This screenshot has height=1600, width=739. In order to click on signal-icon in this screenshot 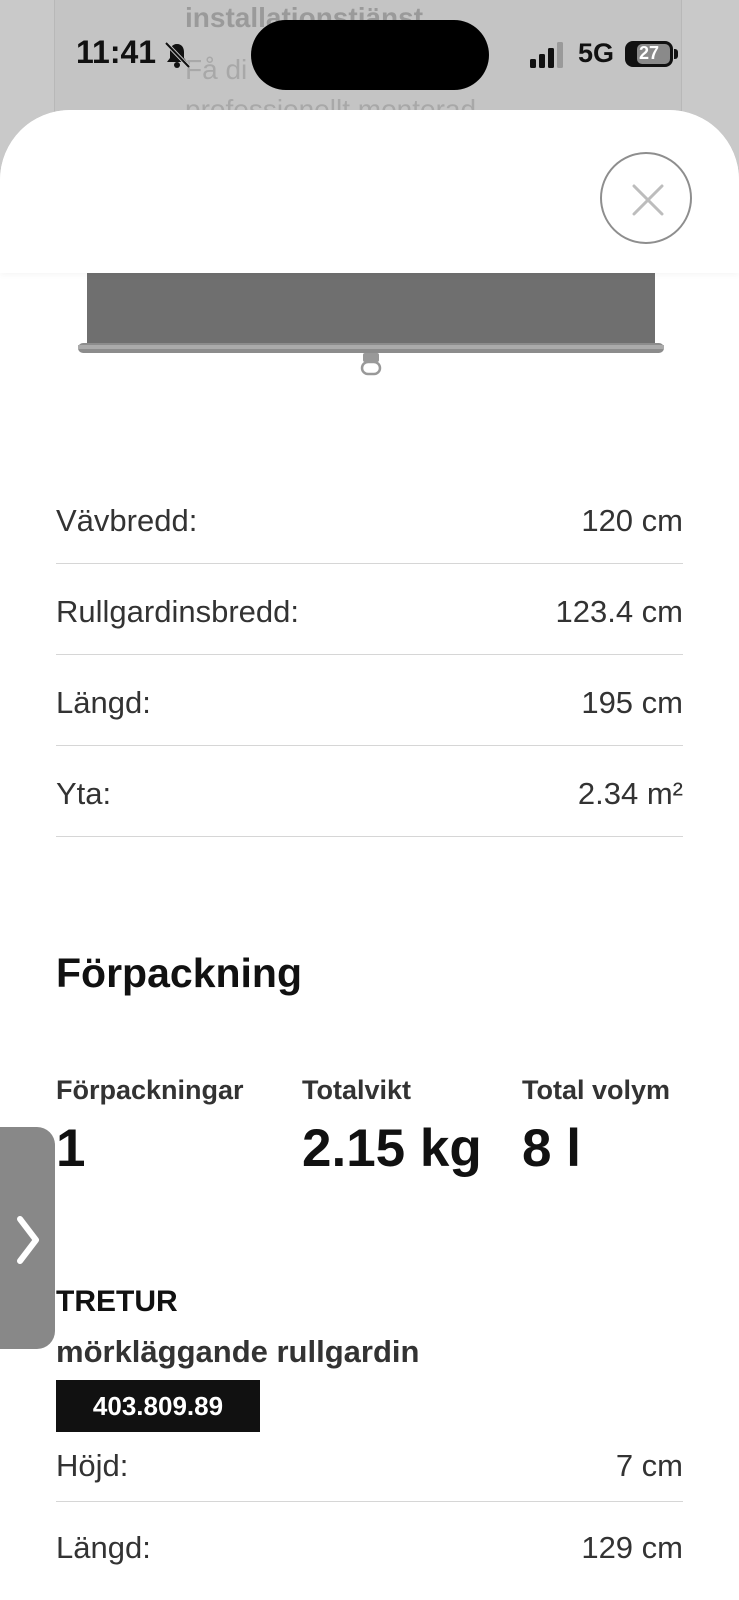, I will do `click(546, 55)`.